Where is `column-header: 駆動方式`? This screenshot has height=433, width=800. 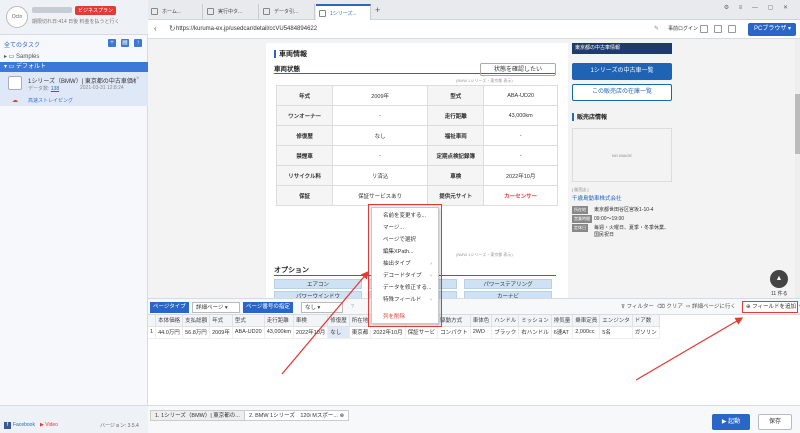 column-header: 駆動方式 is located at coordinates (454, 321).